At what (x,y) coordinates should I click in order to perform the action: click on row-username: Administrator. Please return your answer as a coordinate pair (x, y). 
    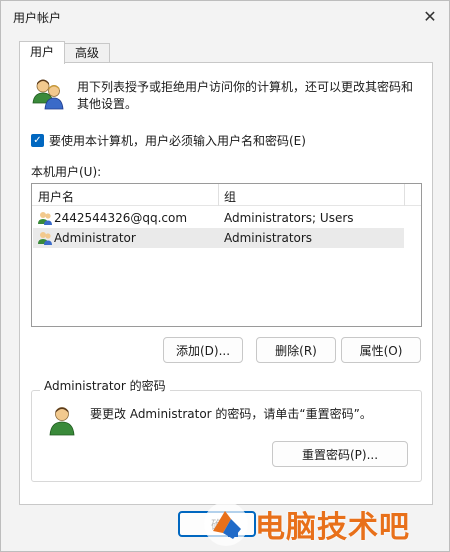
    Looking at the image, I should click on (95, 238).